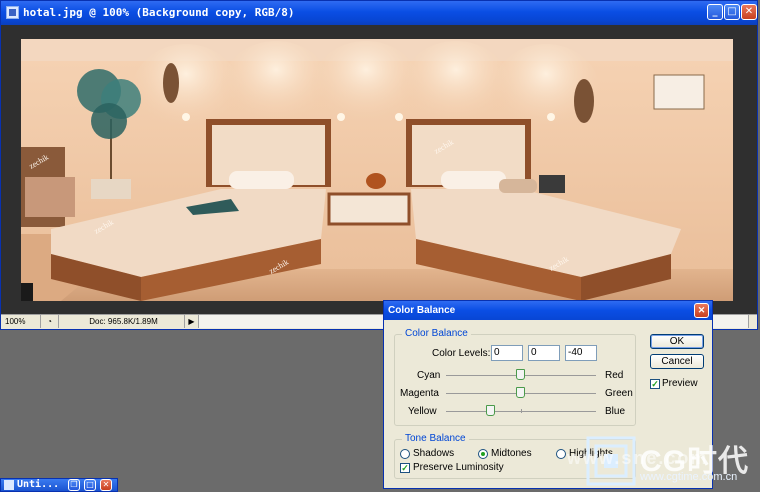 The height and width of the screenshot is (492, 760). What do you see at coordinates (511, 453) in the screenshot?
I see `midtones-label: Midtones` at bounding box center [511, 453].